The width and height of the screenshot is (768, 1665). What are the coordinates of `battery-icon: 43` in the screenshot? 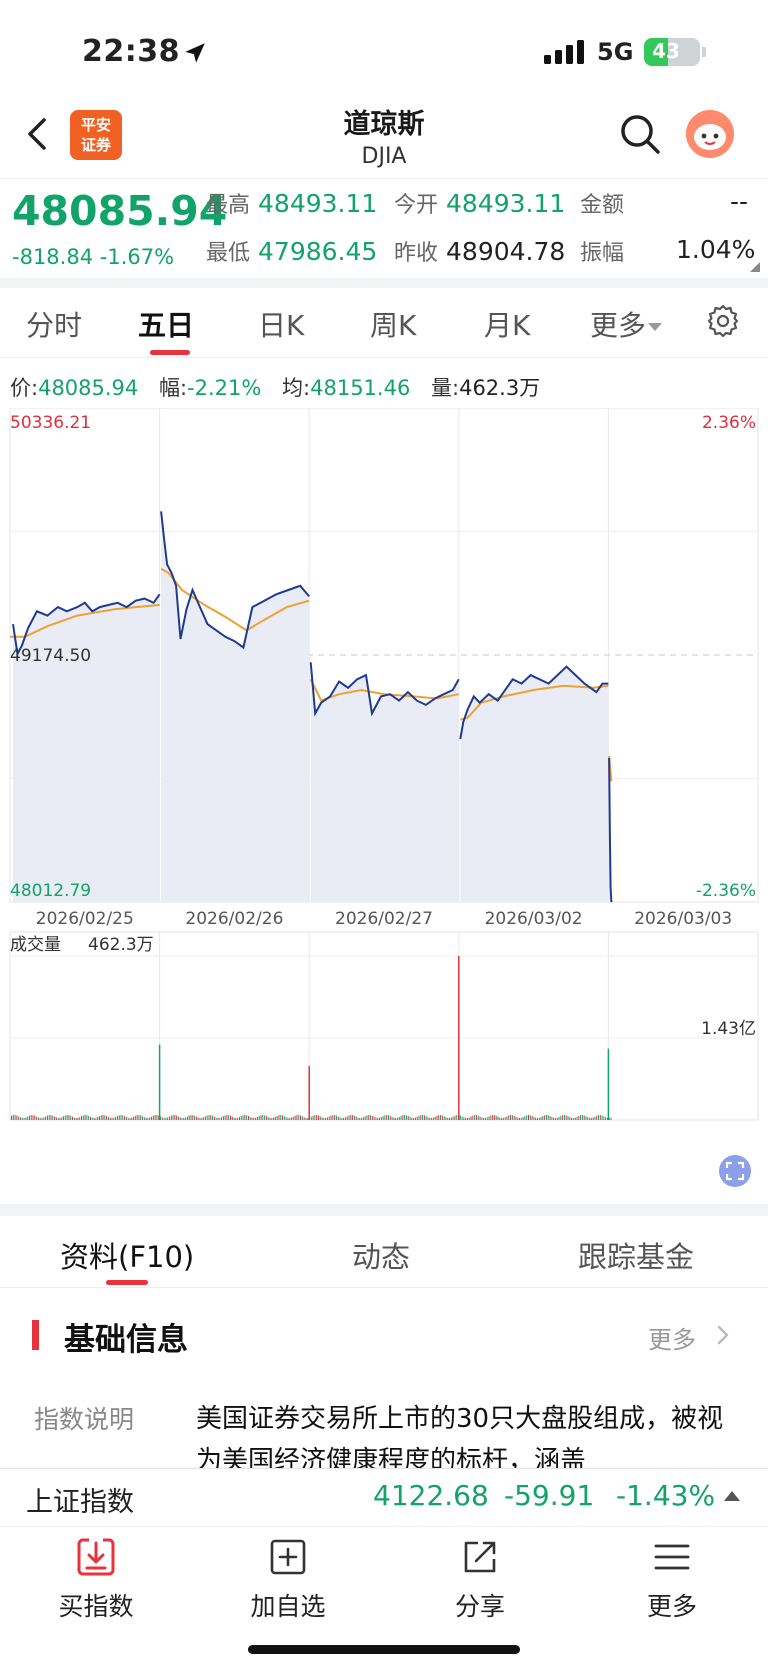 It's located at (672, 52).